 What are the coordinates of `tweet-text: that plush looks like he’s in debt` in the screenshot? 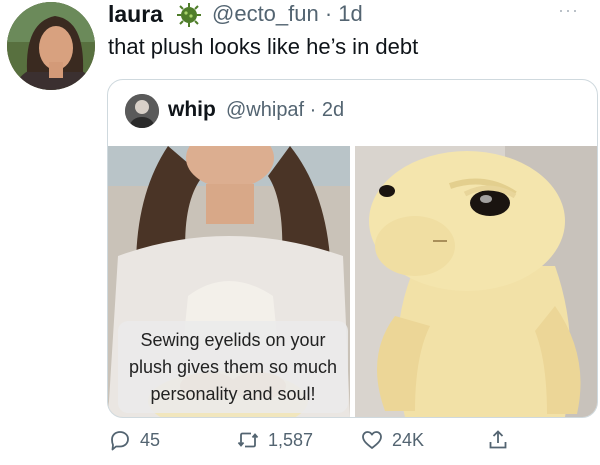 It's located at (263, 46).